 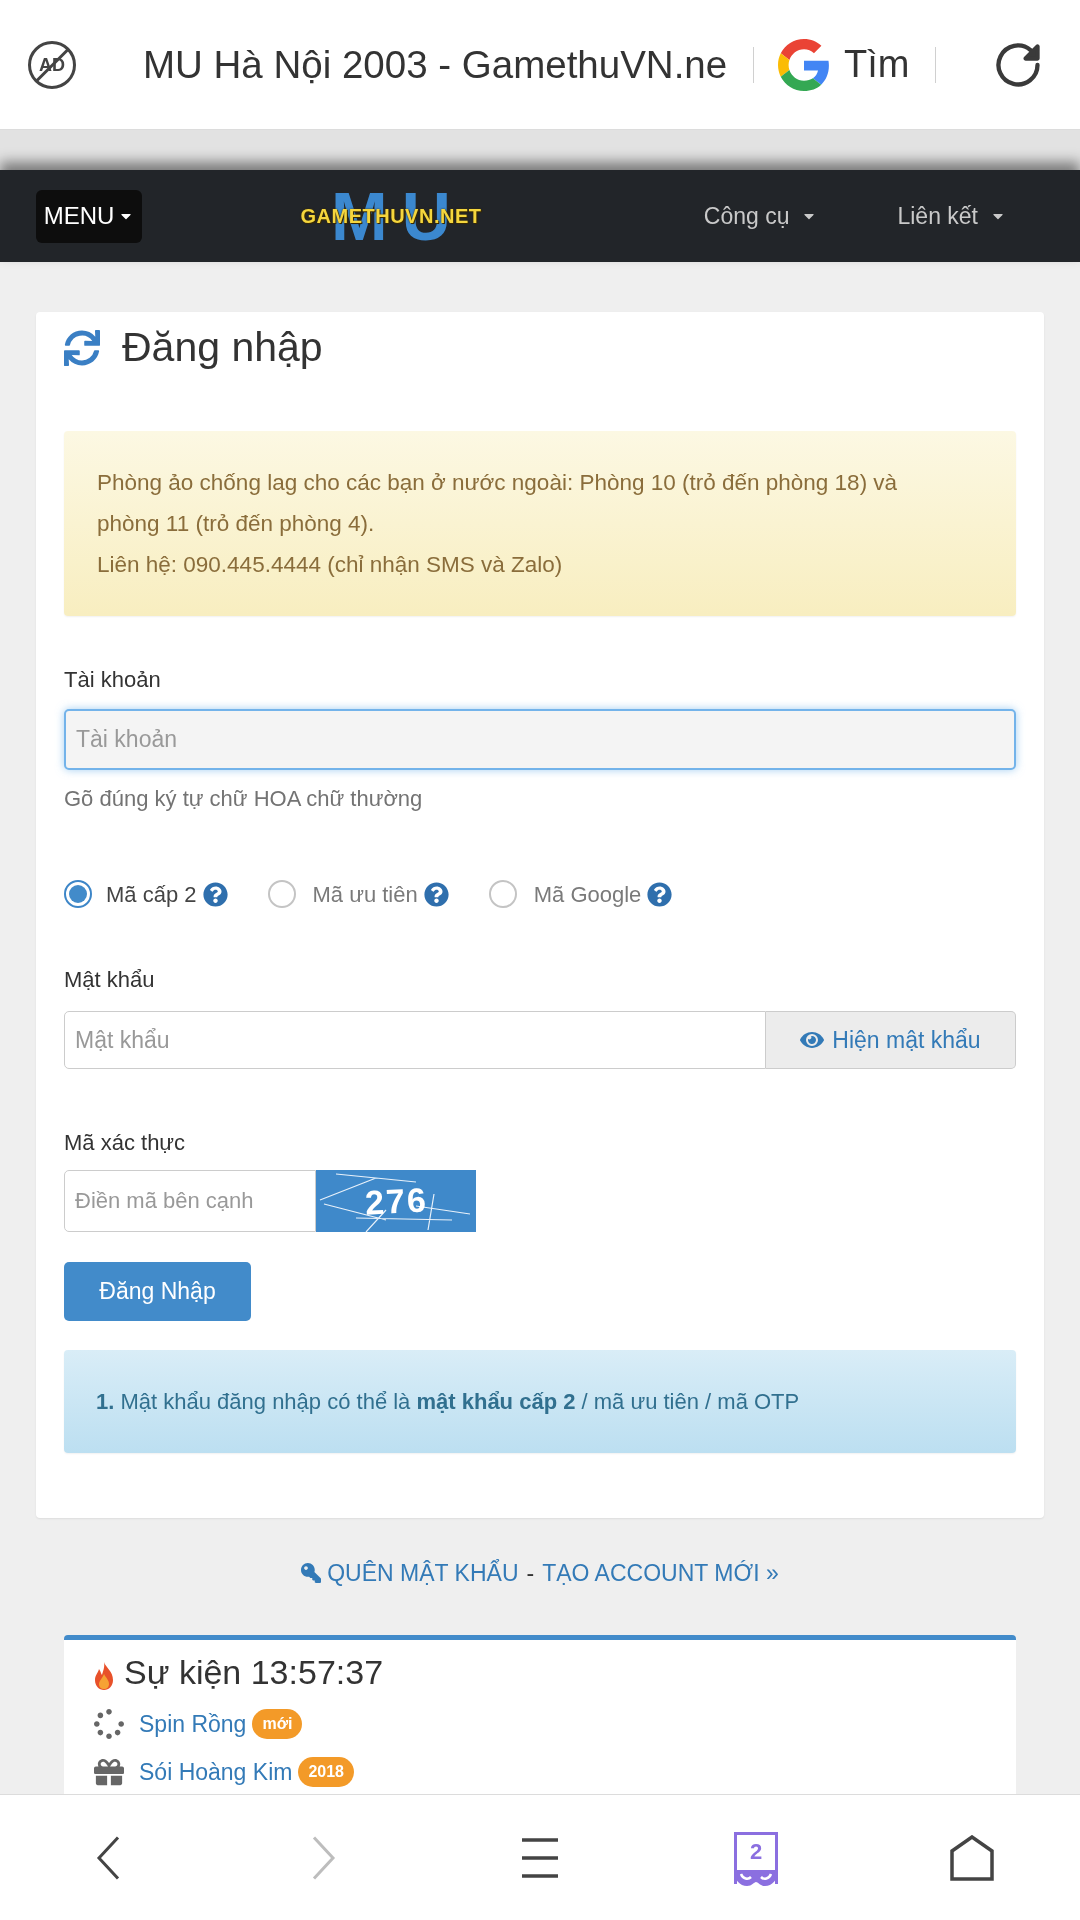 What do you see at coordinates (190, 1201) in the screenshot?
I see `captcha-field: Điền mã bên cạnh` at bounding box center [190, 1201].